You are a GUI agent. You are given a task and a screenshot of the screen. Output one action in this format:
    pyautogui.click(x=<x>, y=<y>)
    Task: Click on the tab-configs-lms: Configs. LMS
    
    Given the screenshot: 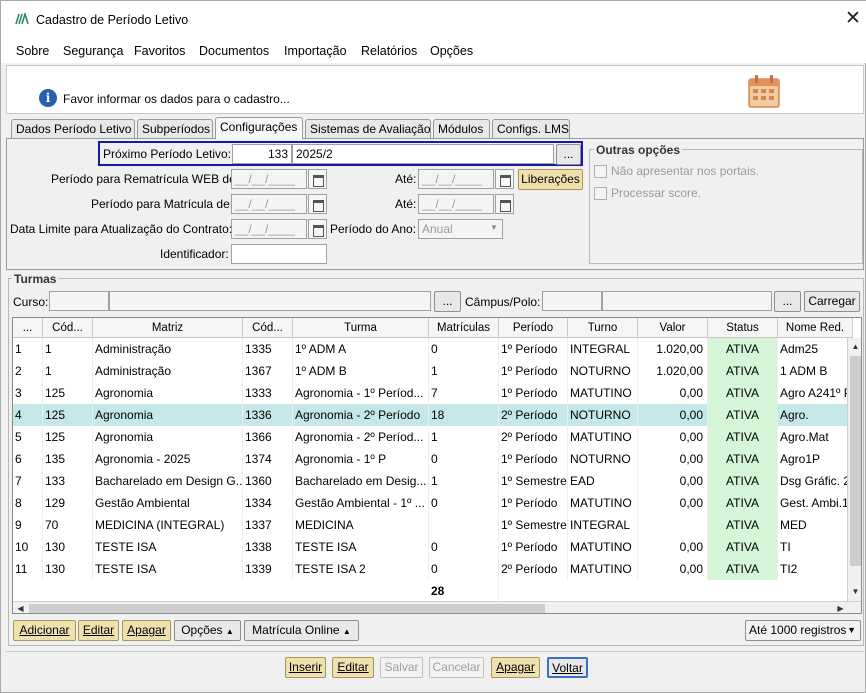 What is the action you would take?
    pyautogui.click(x=531, y=129)
    